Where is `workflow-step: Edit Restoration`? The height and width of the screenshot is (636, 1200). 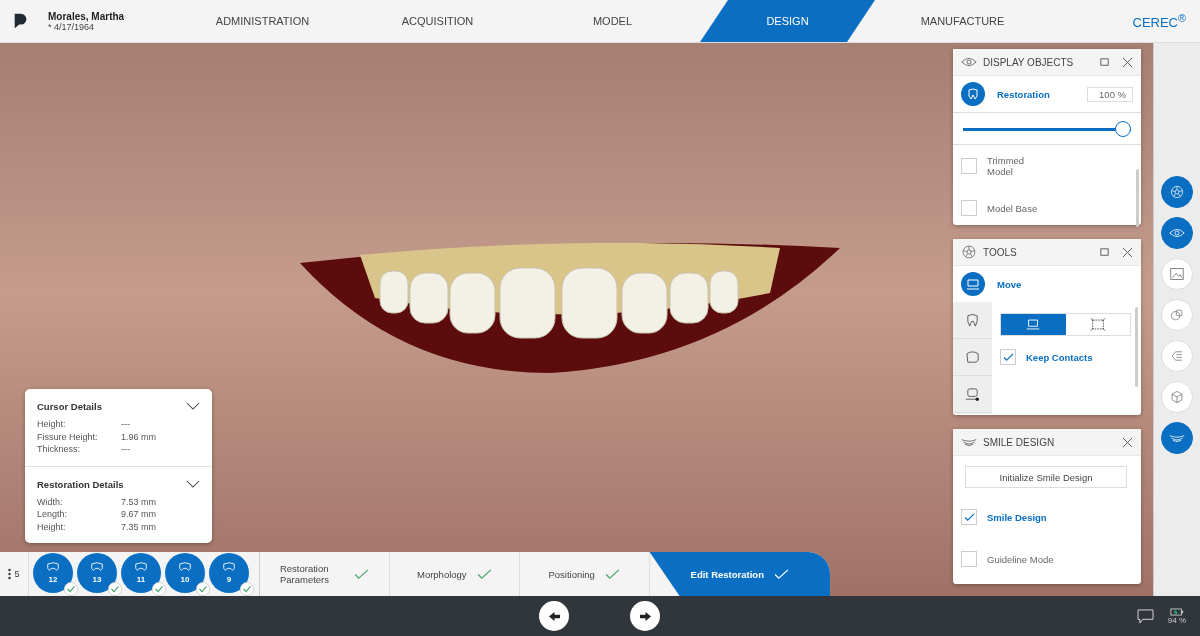 workflow-step: Edit Restoration is located at coordinates (739, 574).